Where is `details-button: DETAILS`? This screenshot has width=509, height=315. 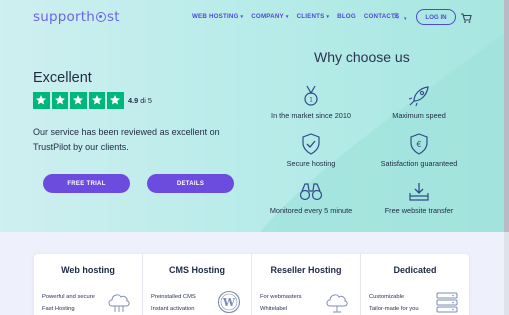
details-button: DETAILS is located at coordinates (190, 183).